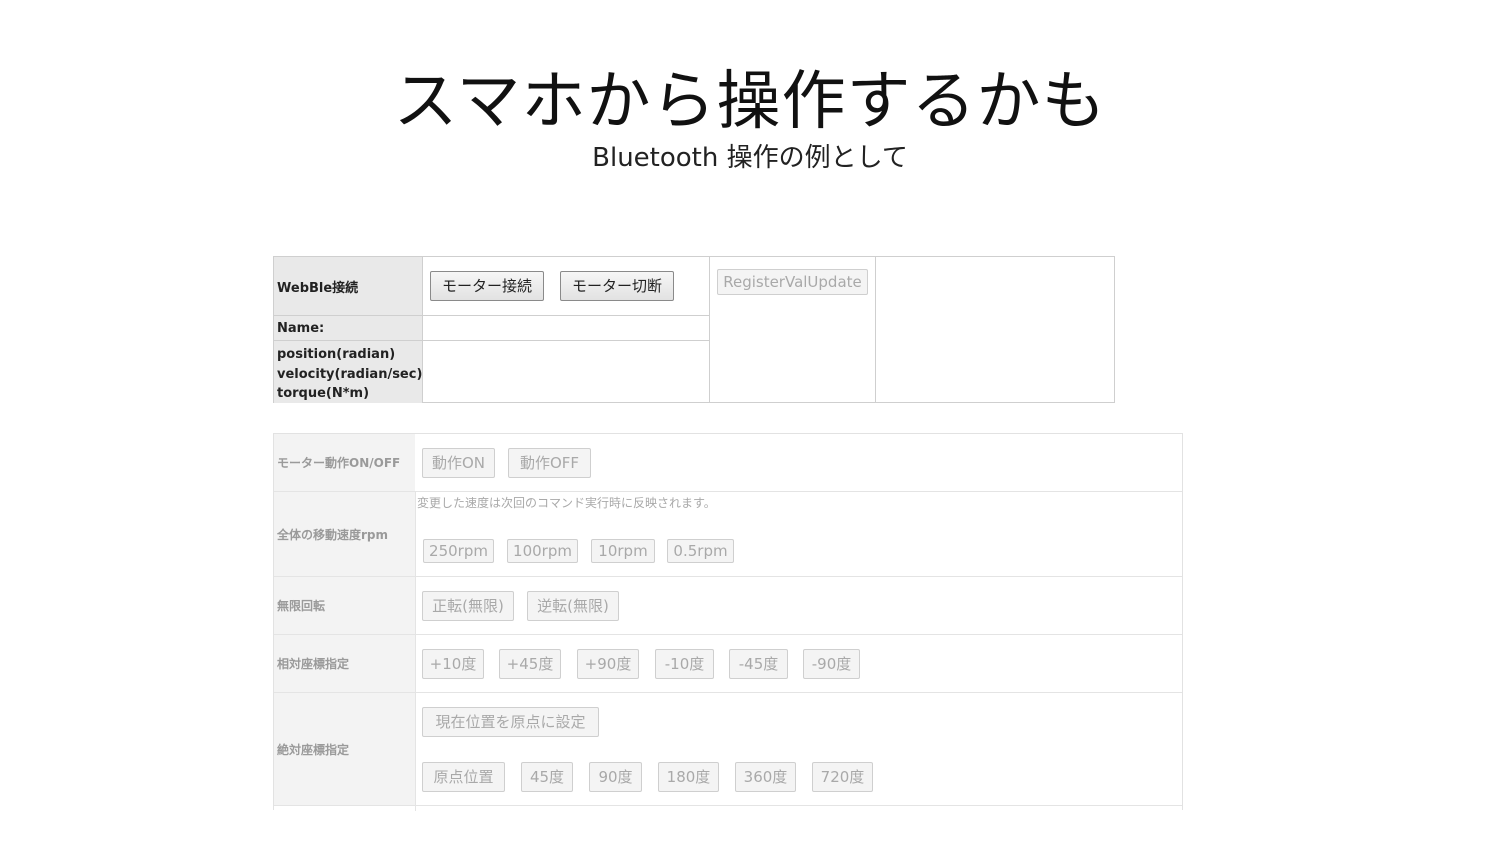 This screenshot has height=844, width=1500. What do you see at coordinates (842, 777) in the screenshot?
I see `absolute-720-button: 720度` at bounding box center [842, 777].